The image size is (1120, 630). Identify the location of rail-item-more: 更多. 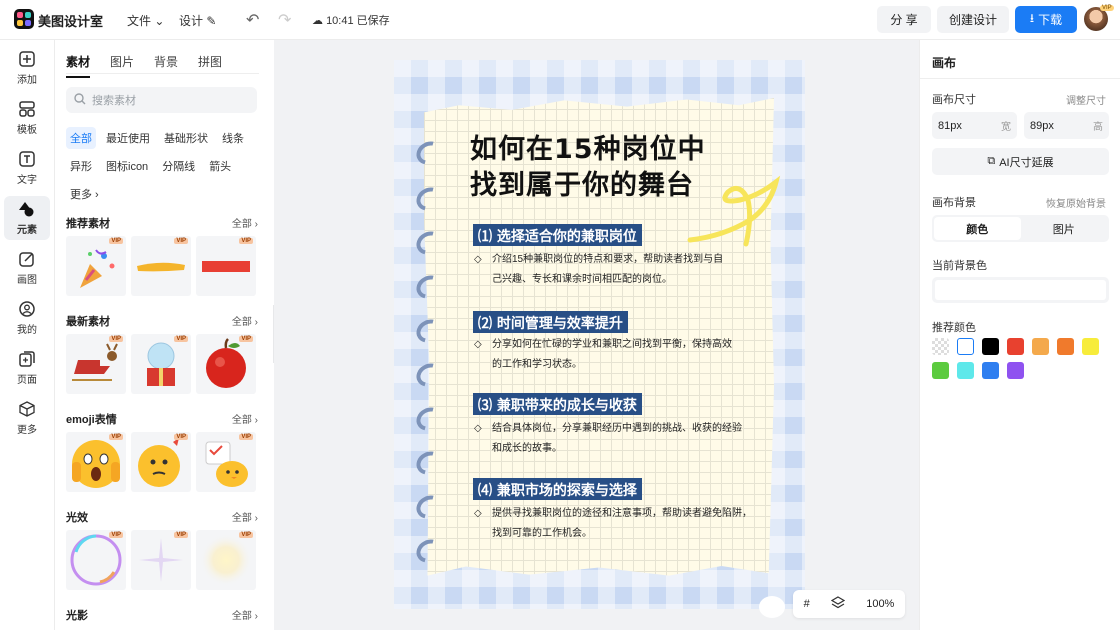
(27, 418).